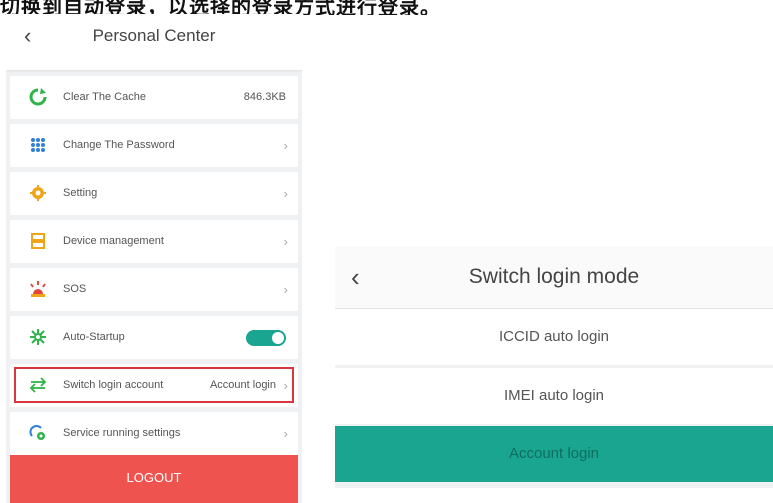 This screenshot has width=773, height=503. I want to click on header-bar: ‹ Personal Center, so click(154, 42).